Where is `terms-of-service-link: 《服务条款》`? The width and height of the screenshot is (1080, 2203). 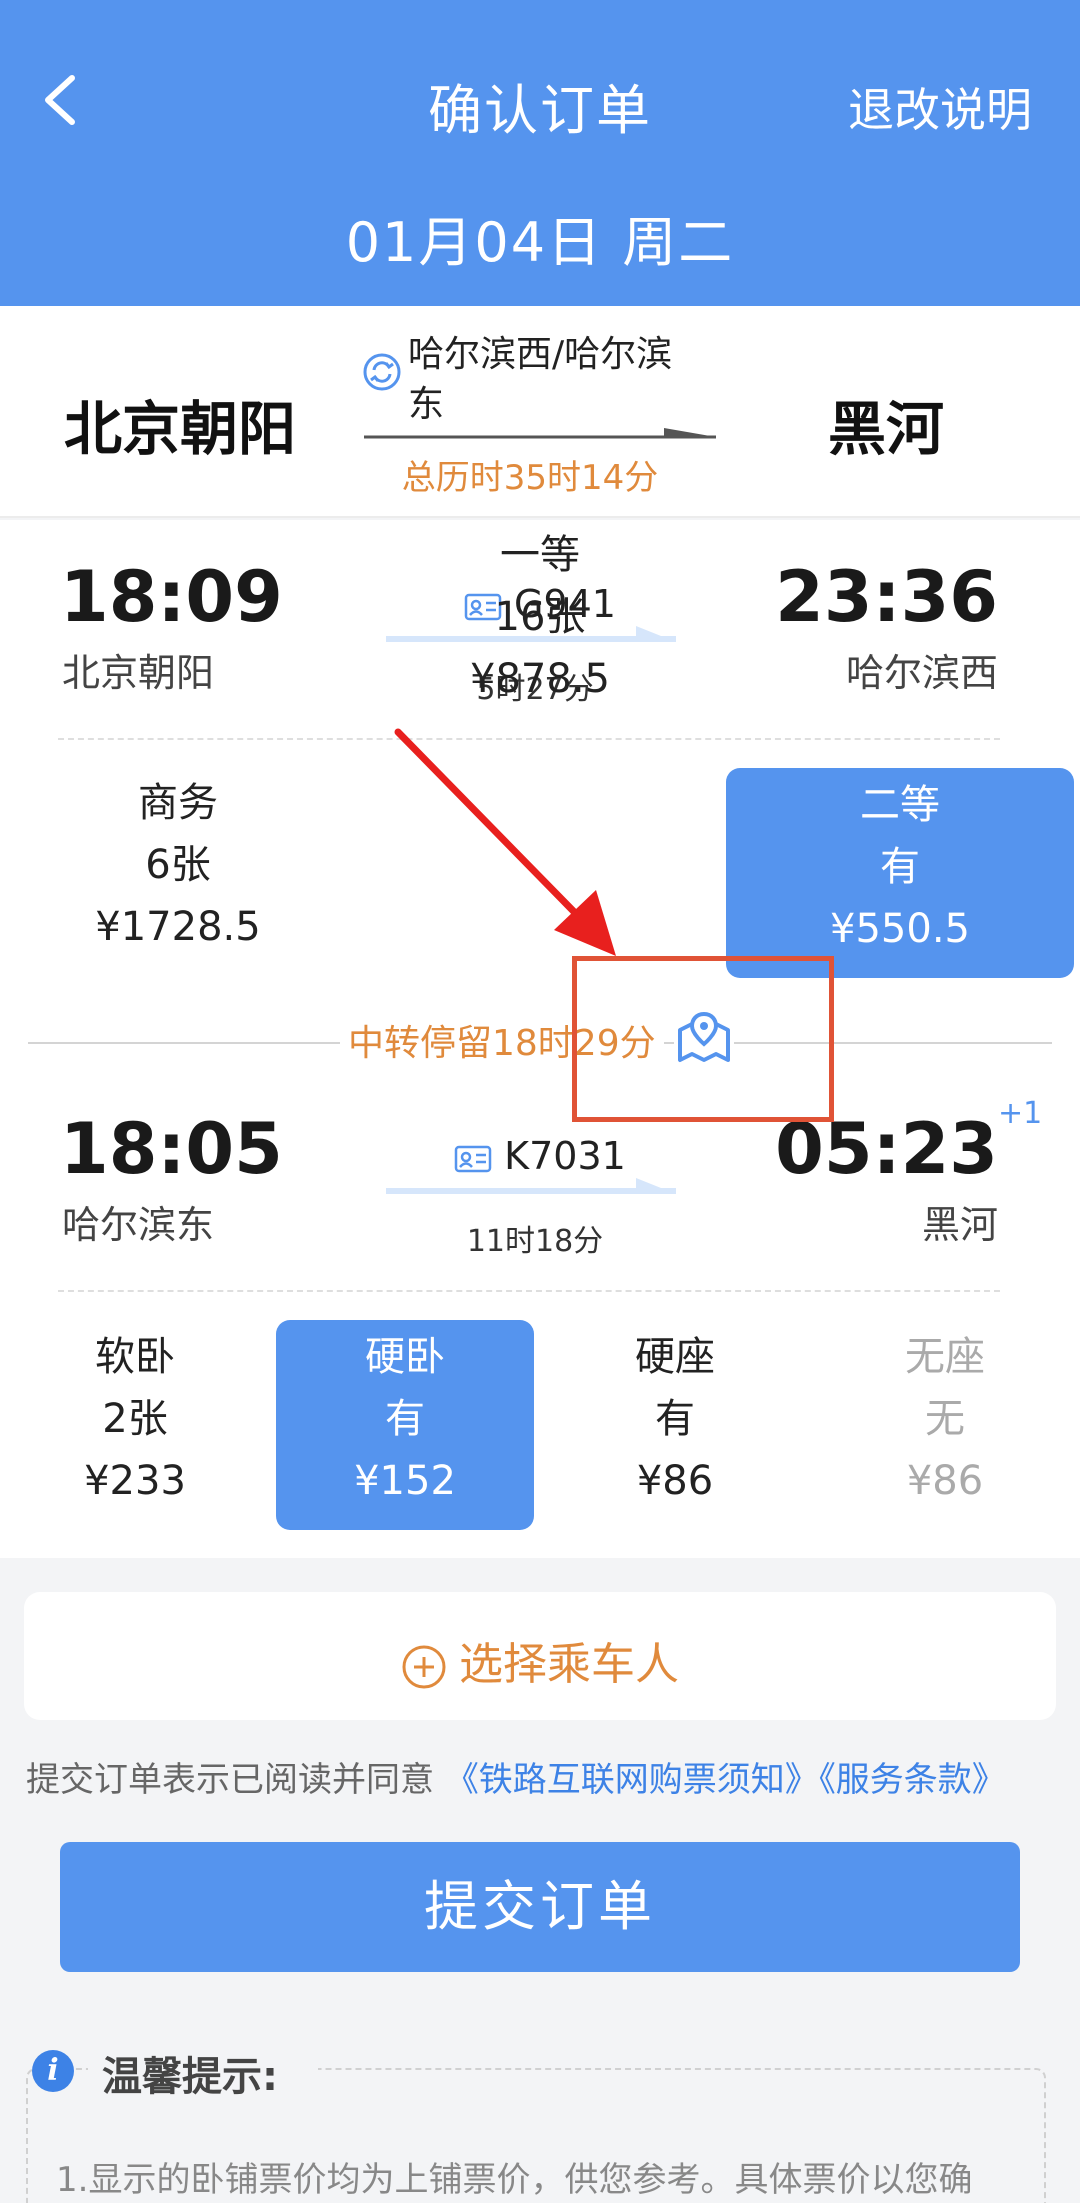
terms-of-service-link: 《服务条款》 is located at coordinates (912, 1780).